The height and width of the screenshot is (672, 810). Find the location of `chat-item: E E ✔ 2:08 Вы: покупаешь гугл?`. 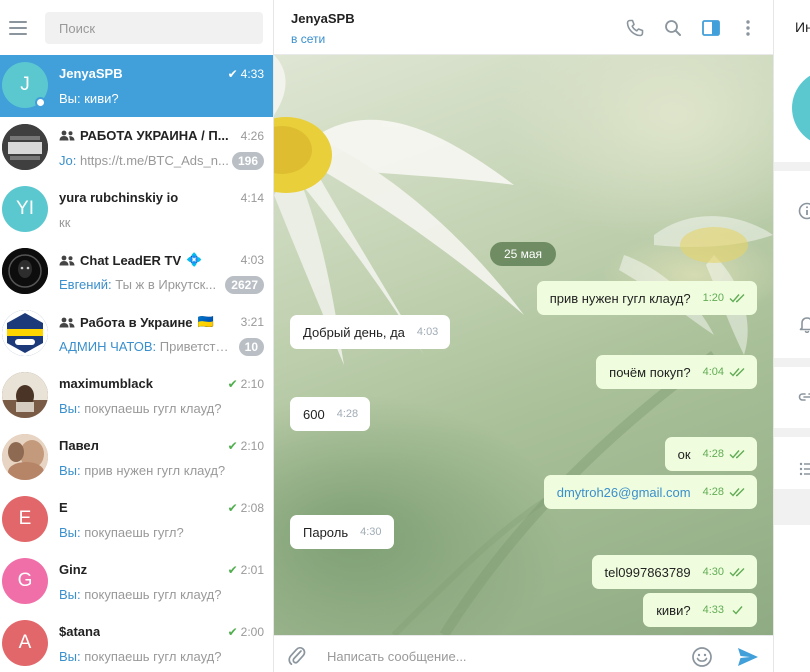

chat-item: E E ✔ 2:08 Вы: покупаешь гугл? is located at coordinates (136, 520).